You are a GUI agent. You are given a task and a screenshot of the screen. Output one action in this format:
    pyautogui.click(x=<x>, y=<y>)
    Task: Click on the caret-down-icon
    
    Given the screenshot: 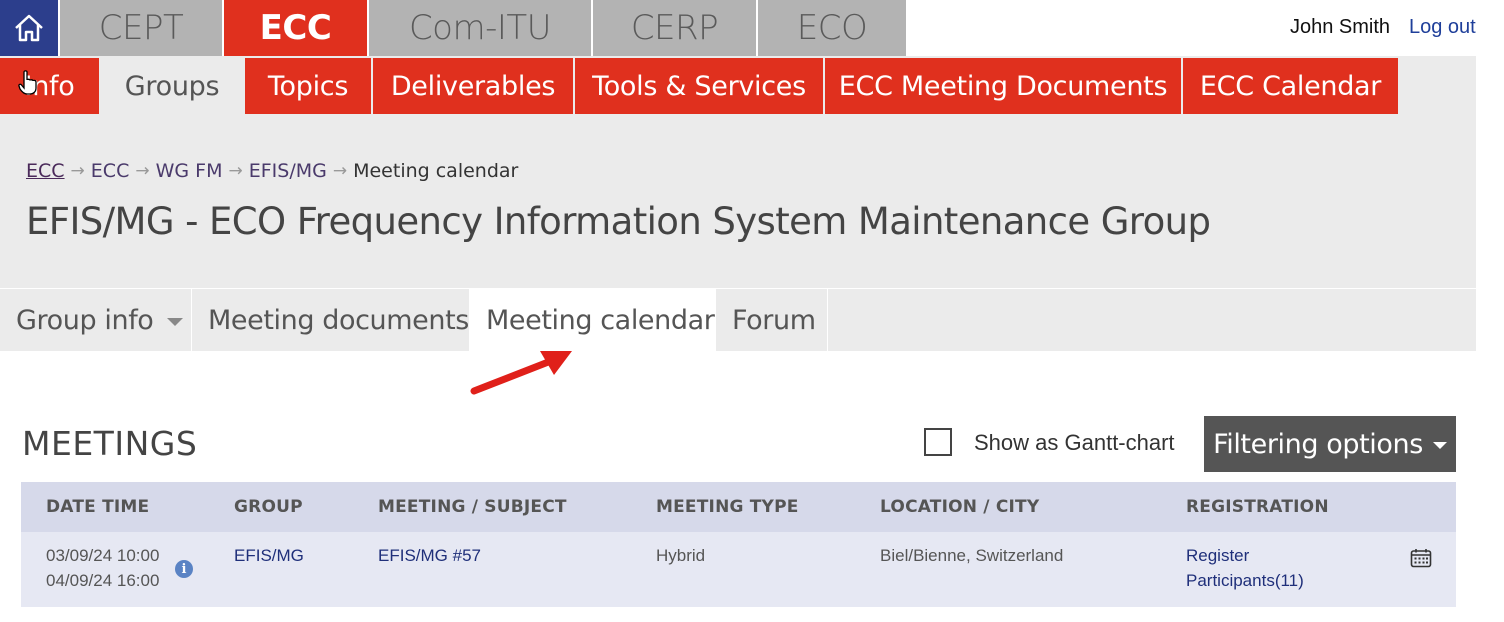 What is the action you would take?
    pyautogui.click(x=1439, y=445)
    